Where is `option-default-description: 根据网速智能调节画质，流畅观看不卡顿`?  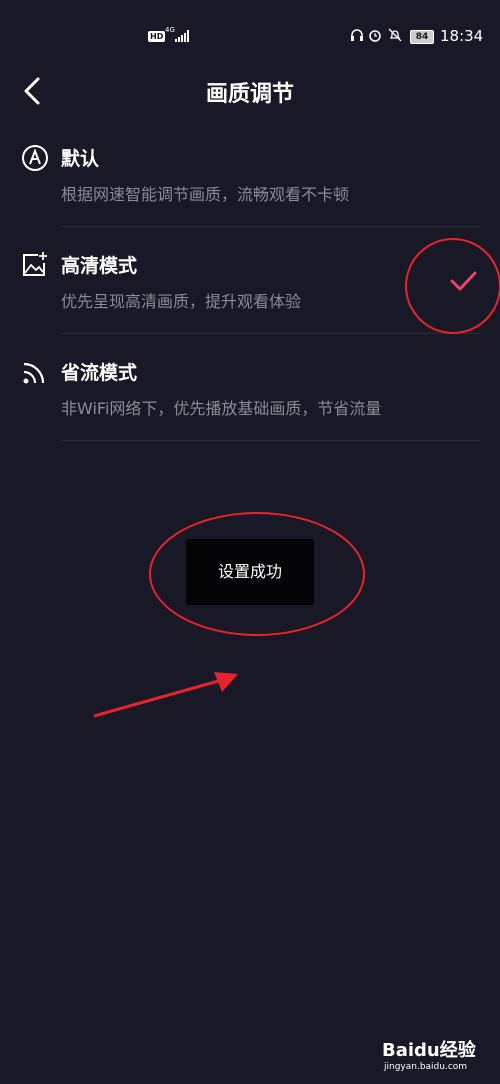 option-default-description: 根据网速智能调节画质，流畅观看不卡顿 is located at coordinates (205, 194).